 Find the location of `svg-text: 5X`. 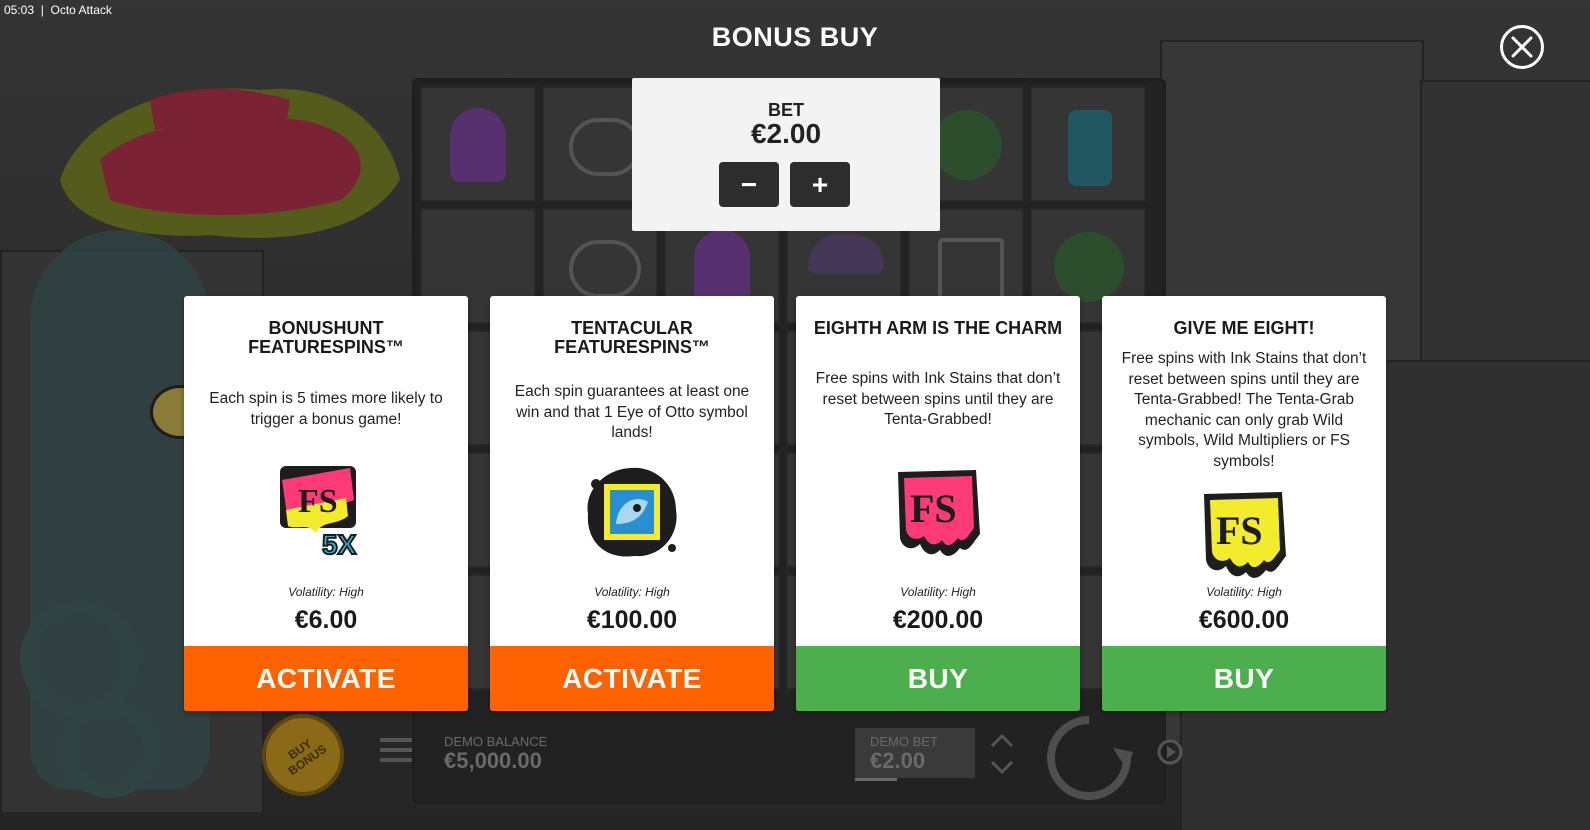

svg-text: 5X is located at coordinates (339, 544).